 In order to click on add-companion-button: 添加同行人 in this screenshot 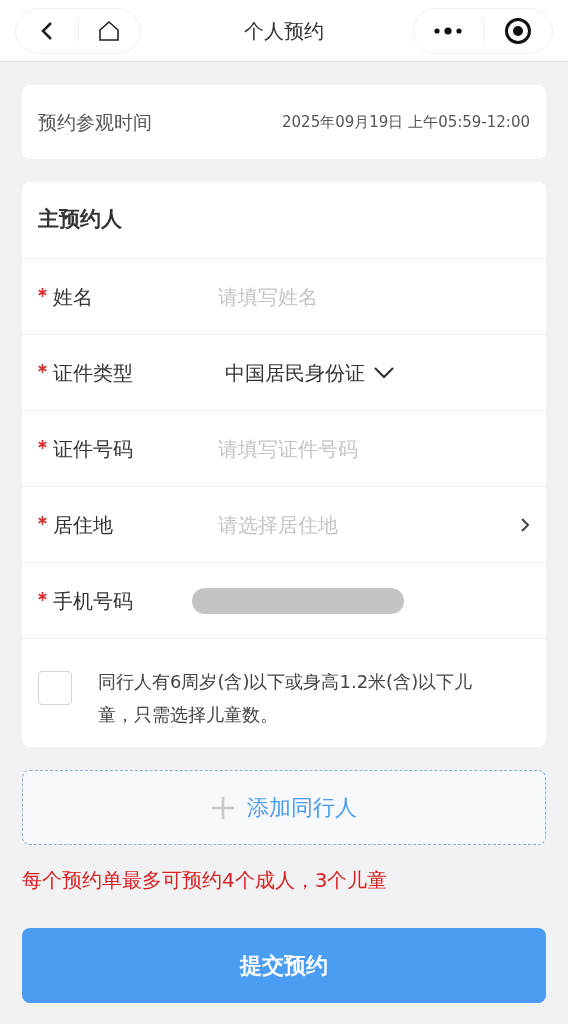, I will do `click(284, 807)`.